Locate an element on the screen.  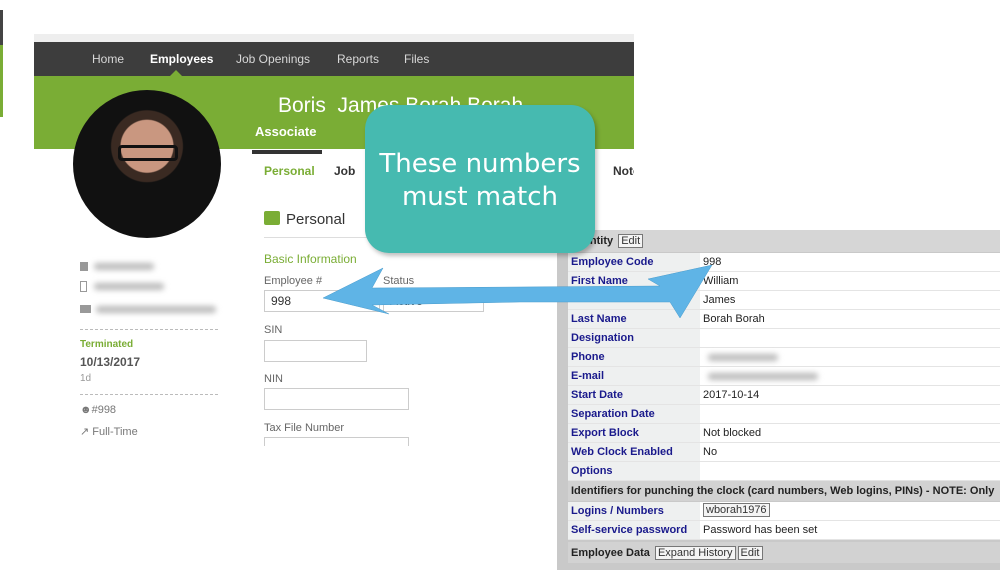
callout-line-1: These numbers is located at coordinates (480, 164).